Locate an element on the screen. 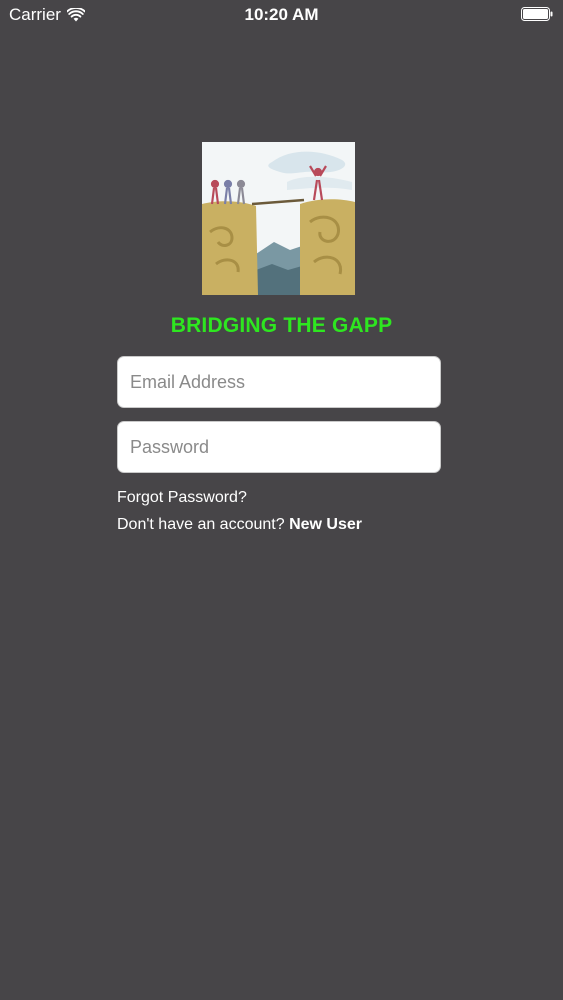  status-bar: Carrier 10:20 AM is located at coordinates (281, 15).